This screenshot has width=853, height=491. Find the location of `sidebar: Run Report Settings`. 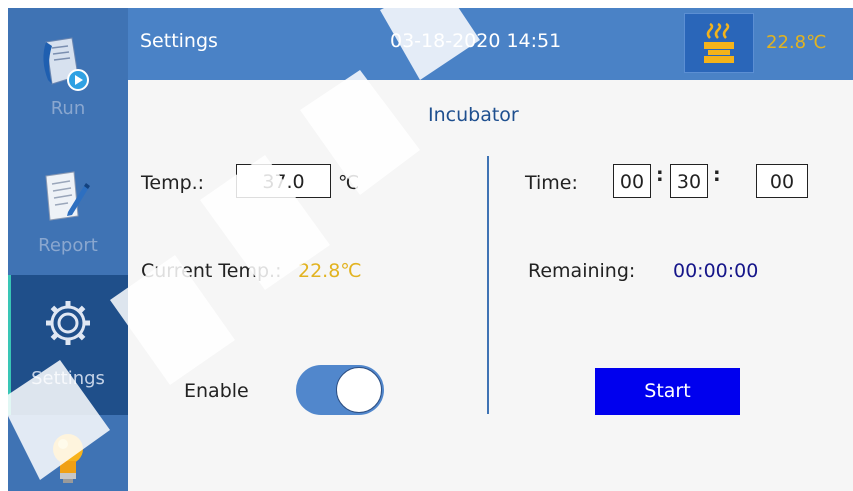

sidebar: Run Report Settings is located at coordinates (68, 249).